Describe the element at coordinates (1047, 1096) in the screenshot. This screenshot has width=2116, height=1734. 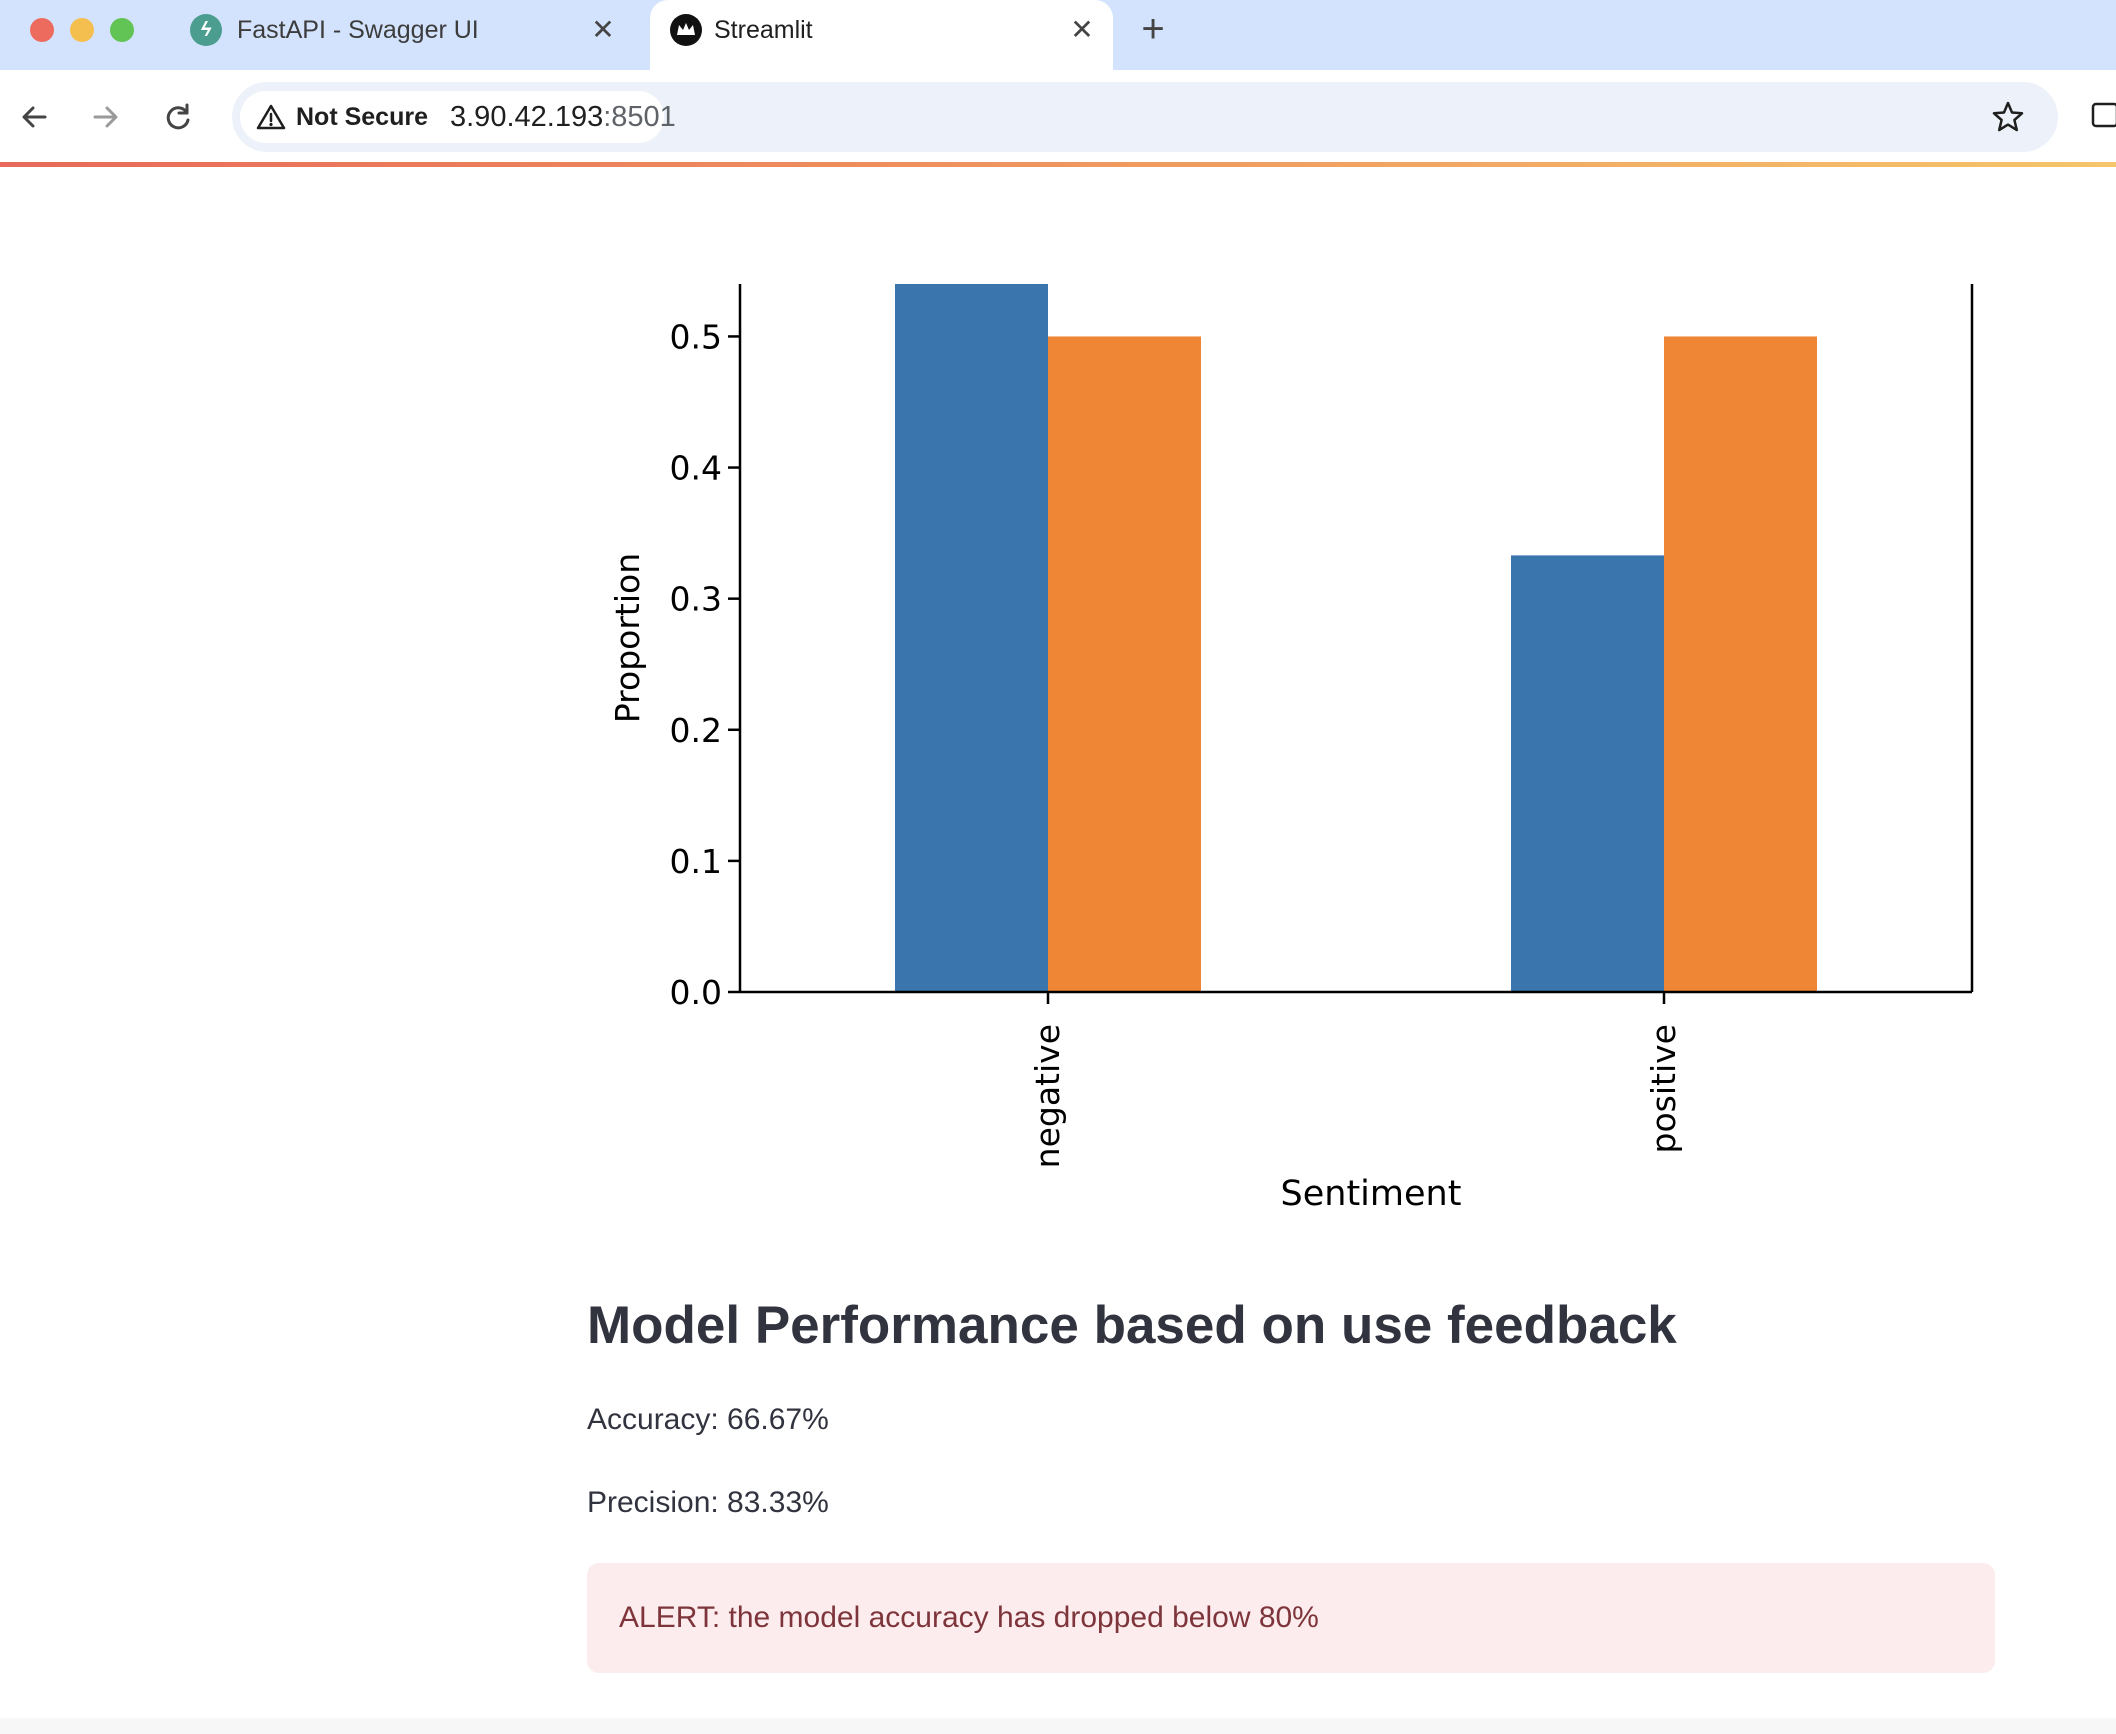
I see `x-tick-label: negative` at that location.